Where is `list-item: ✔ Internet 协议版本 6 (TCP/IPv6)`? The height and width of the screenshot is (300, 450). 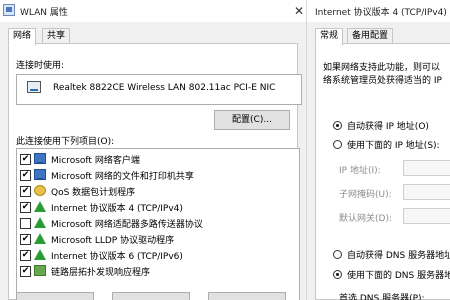
list-item: ✔ Internet 协议版本 6 (TCP/IPv6) is located at coordinates (157, 255).